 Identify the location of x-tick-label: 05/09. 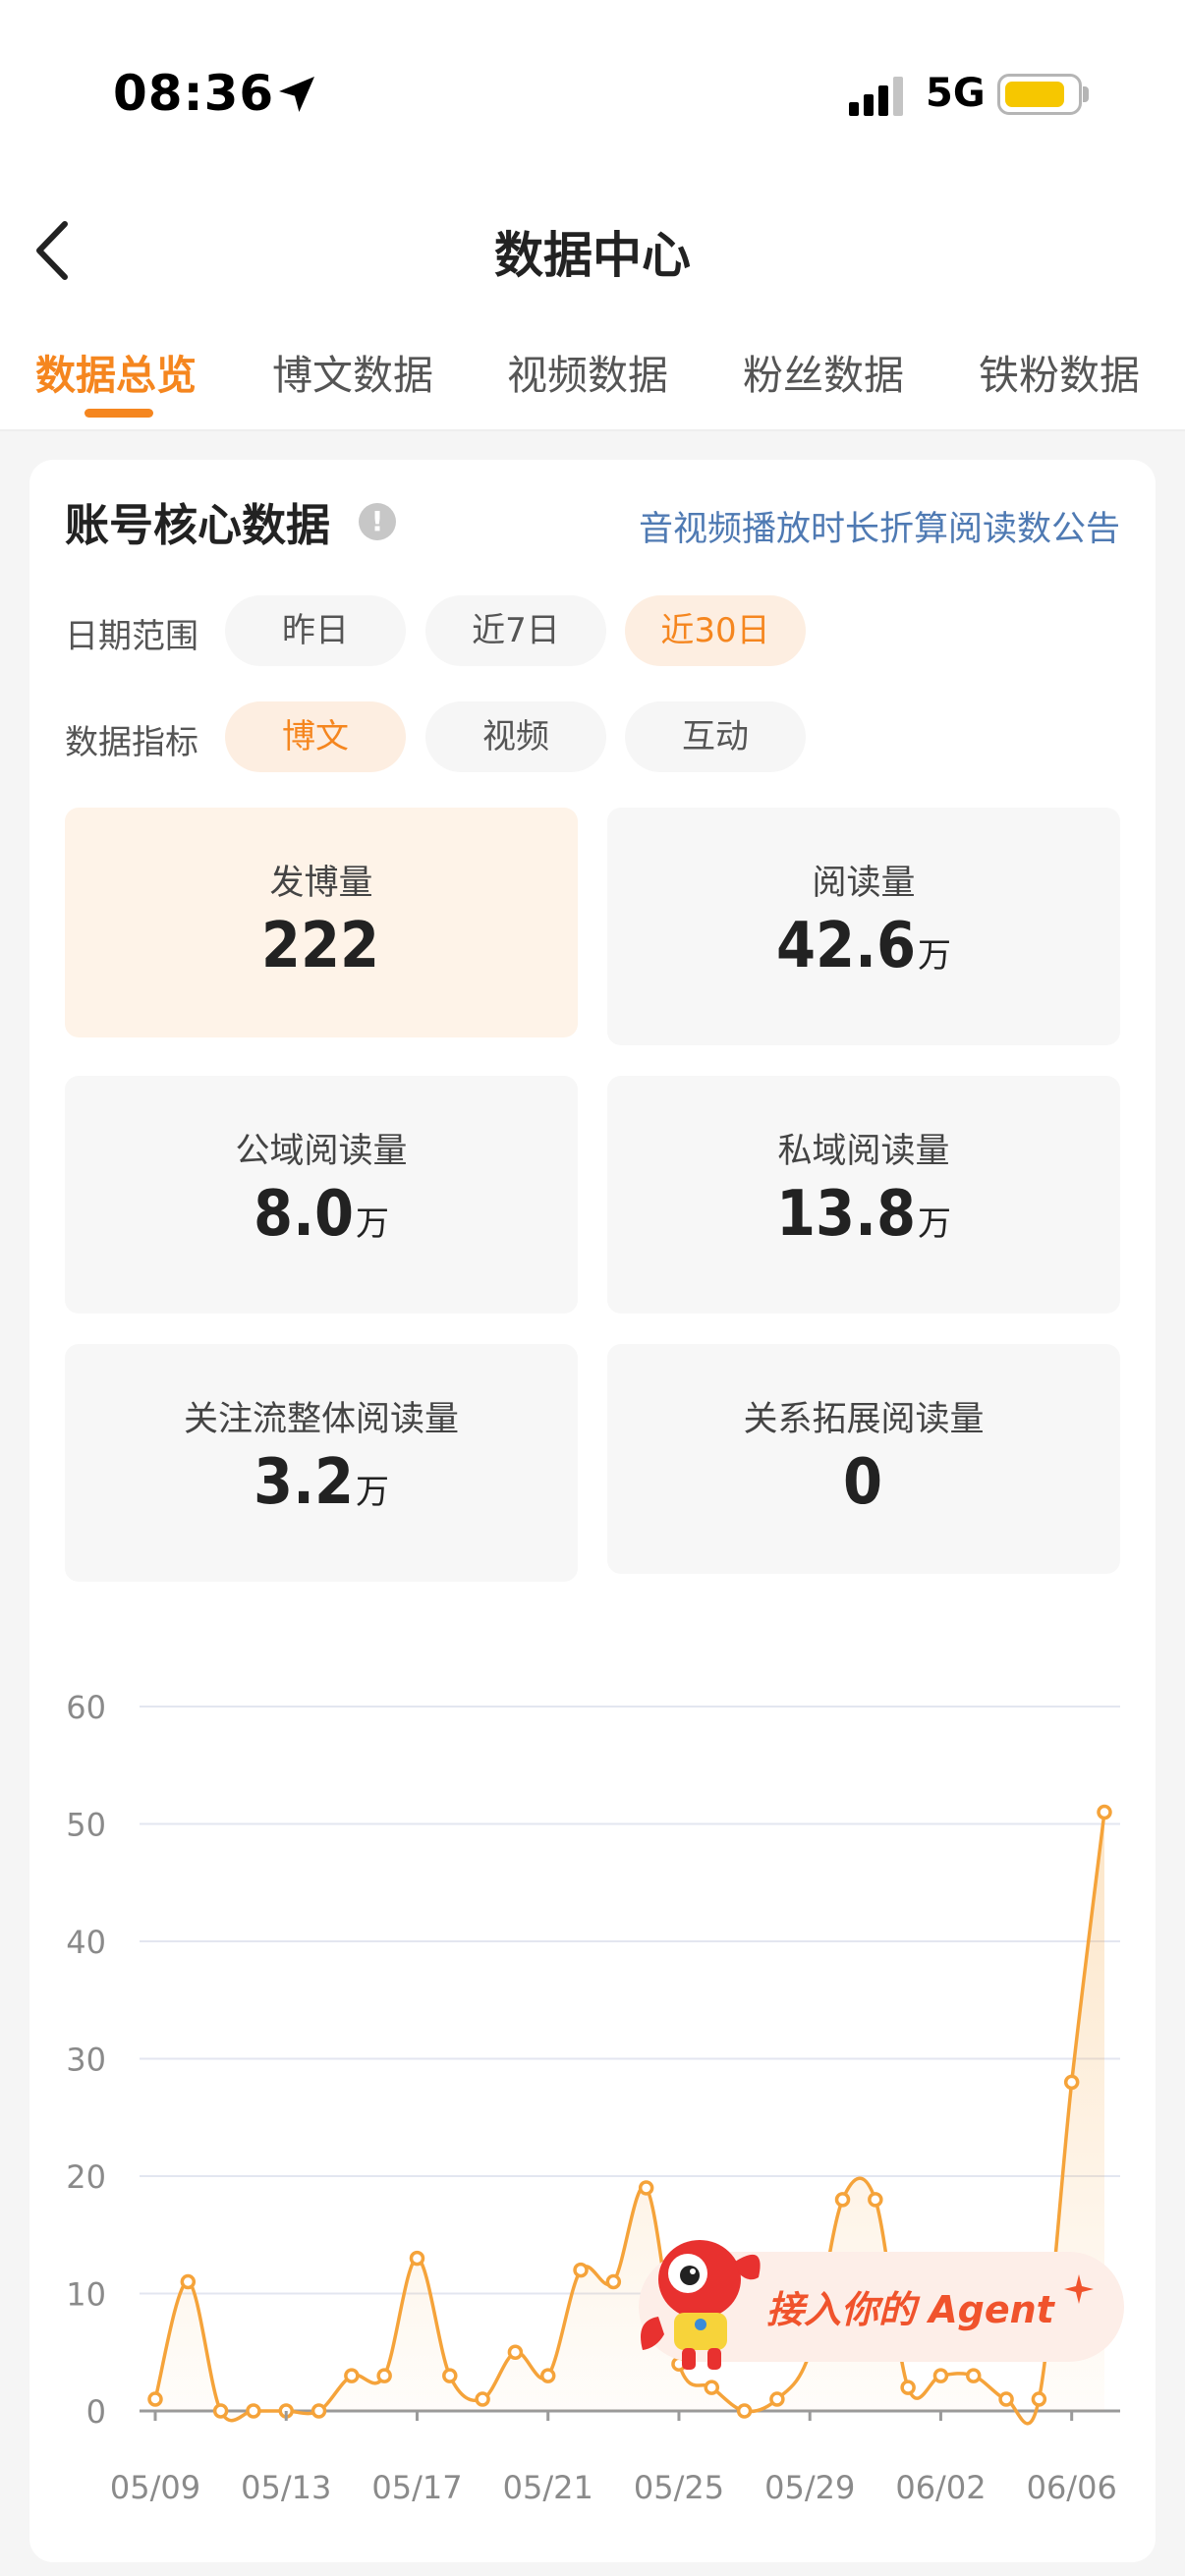
(155, 2487).